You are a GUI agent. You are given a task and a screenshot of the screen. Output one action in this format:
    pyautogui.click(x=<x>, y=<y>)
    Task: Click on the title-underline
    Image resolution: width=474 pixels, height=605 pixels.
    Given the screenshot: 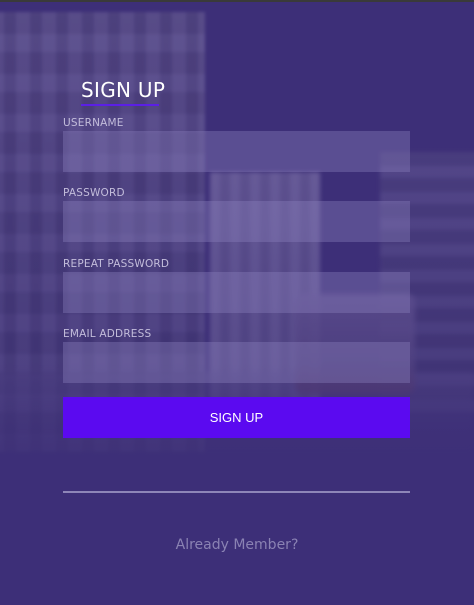 What is the action you would take?
    pyautogui.click(x=120, y=105)
    